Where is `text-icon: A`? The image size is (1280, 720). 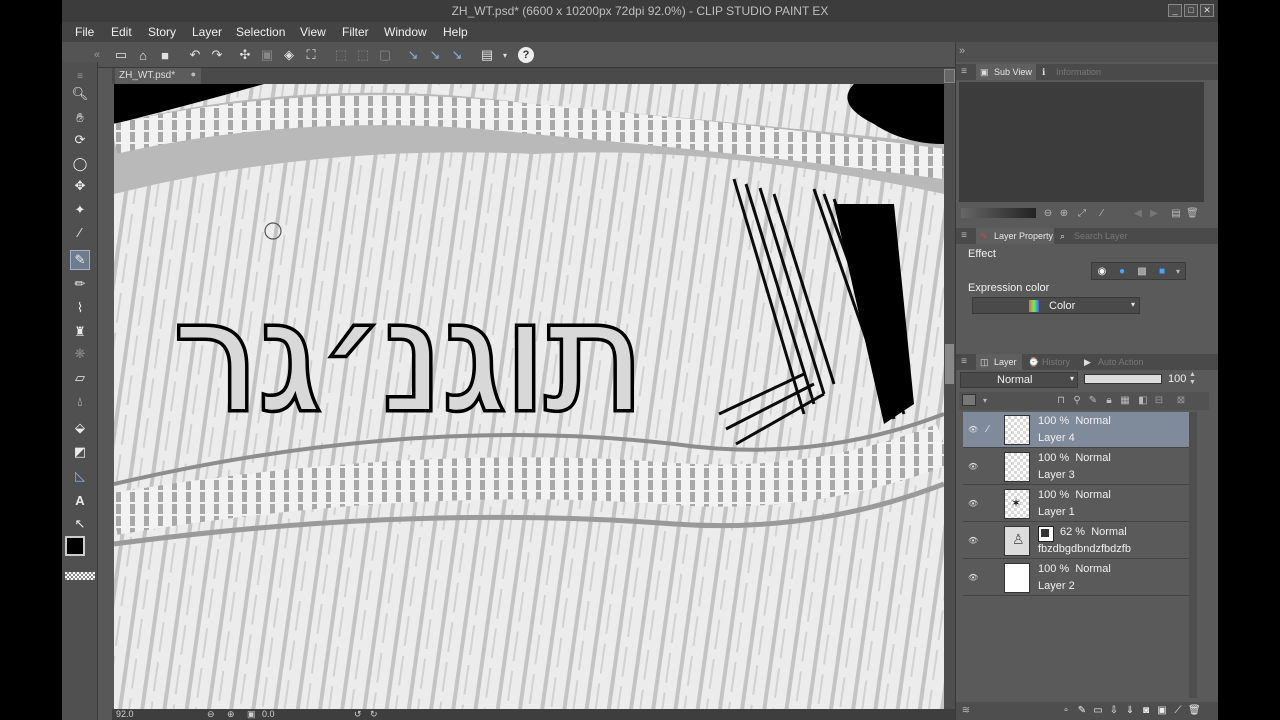
text-icon: A is located at coordinates (80, 500).